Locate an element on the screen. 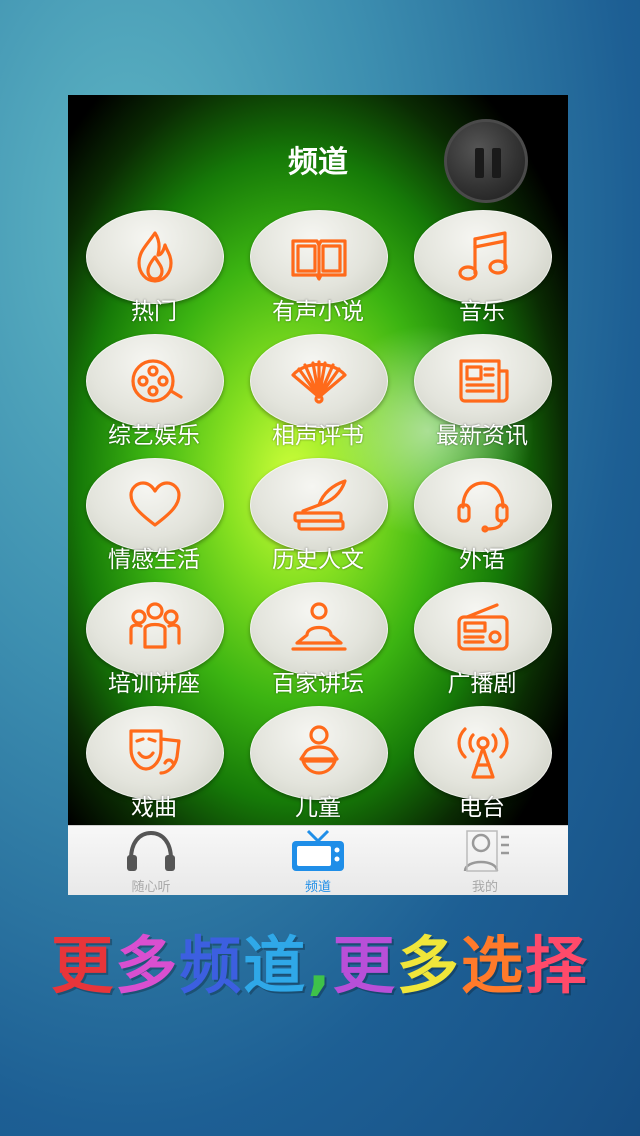 This screenshot has width=640, height=1136. quill-books-icon is located at coordinates (320, 505).